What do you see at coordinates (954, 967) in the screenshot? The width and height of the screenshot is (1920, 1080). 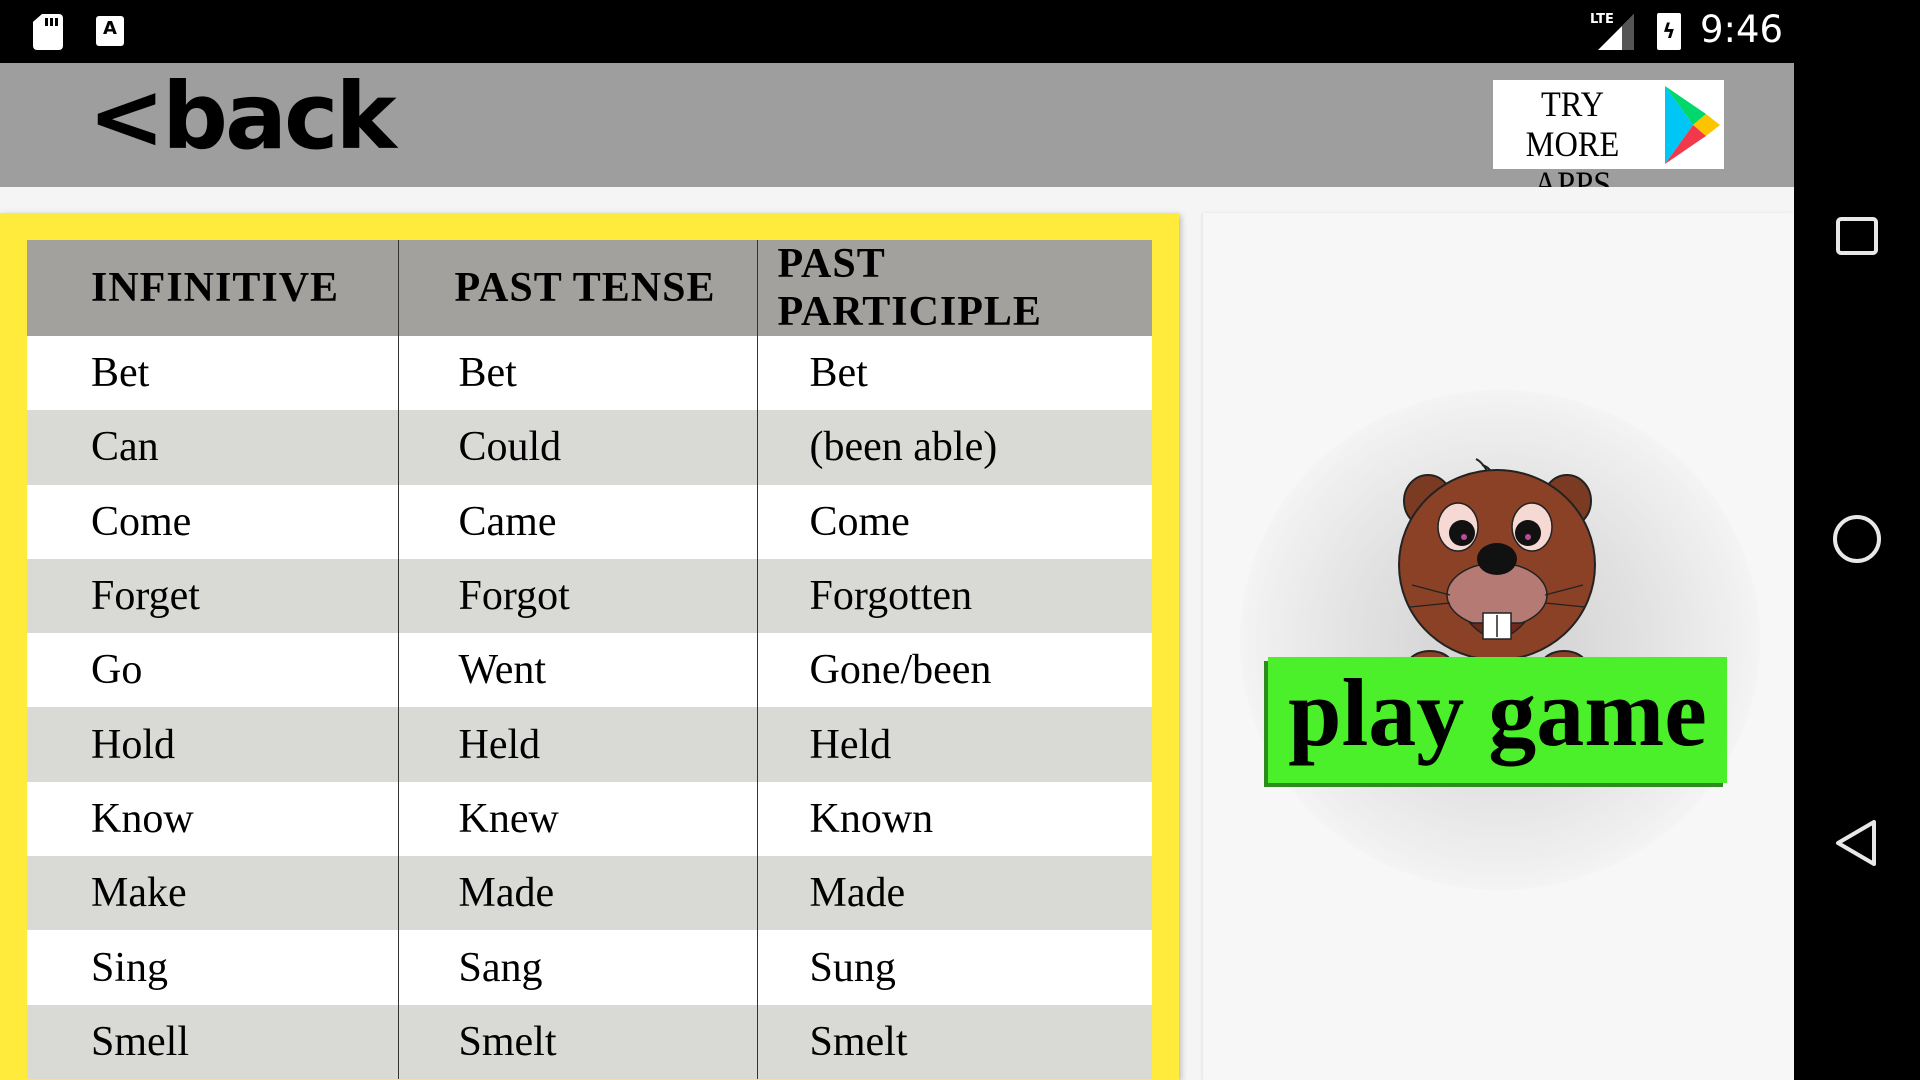 I see `past-participle-cell: Sung` at bounding box center [954, 967].